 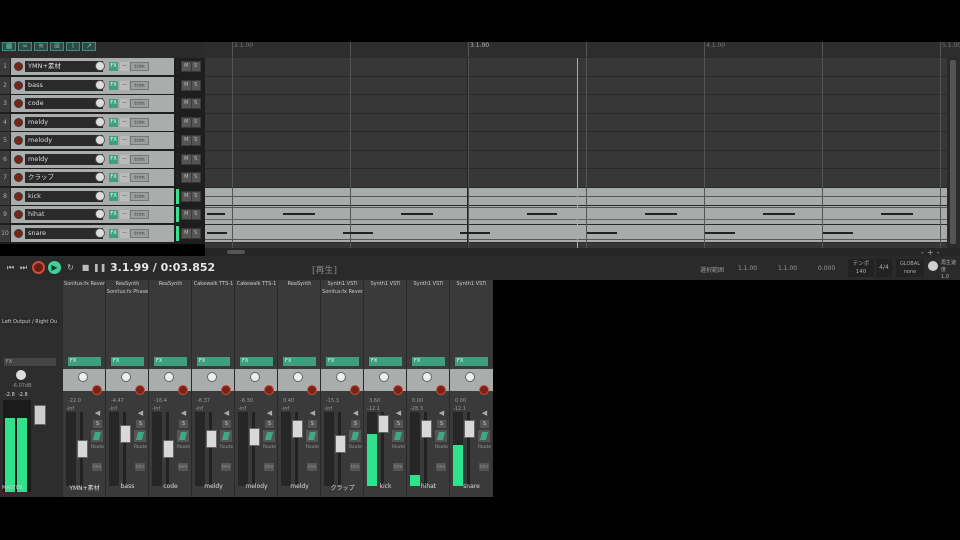 I want to click on selection-length: 0.000, so click(x=826, y=268).